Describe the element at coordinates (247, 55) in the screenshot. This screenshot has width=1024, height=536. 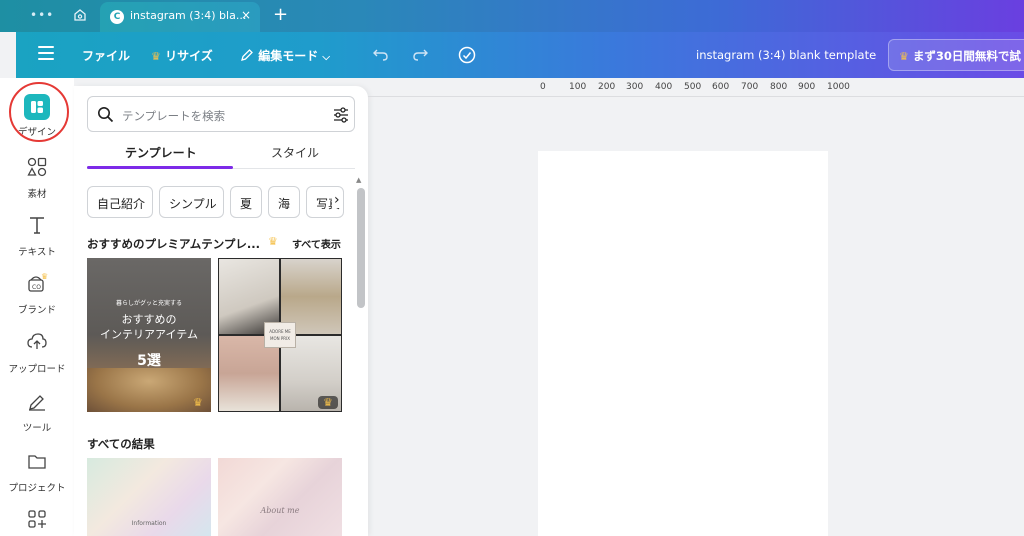
I see `pencil-icon` at that location.